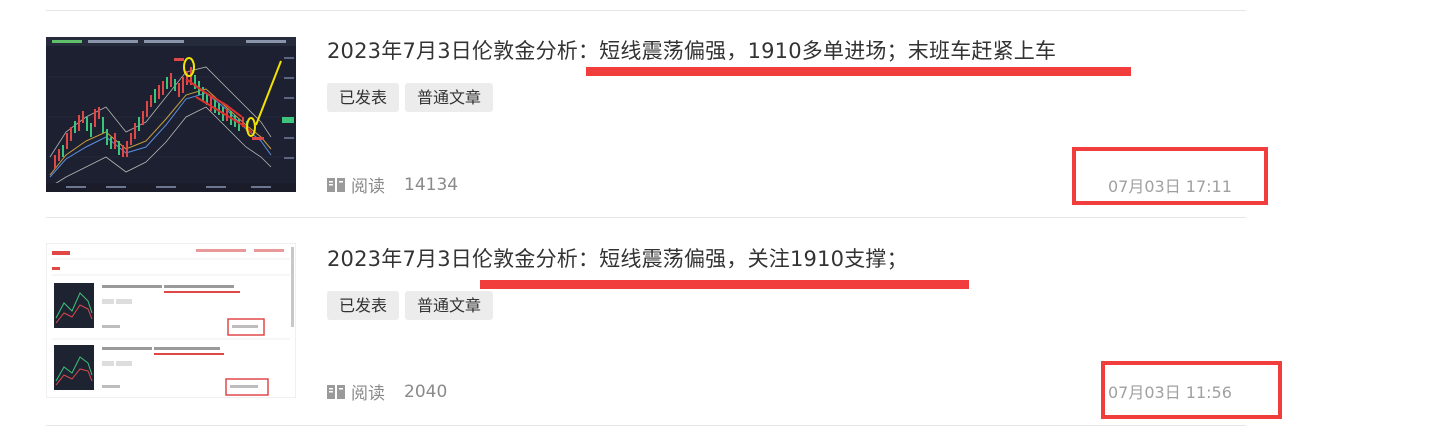 This screenshot has width=1439, height=434. What do you see at coordinates (646, 217) in the screenshot?
I see `article-divider` at bounding box center [646, 217].